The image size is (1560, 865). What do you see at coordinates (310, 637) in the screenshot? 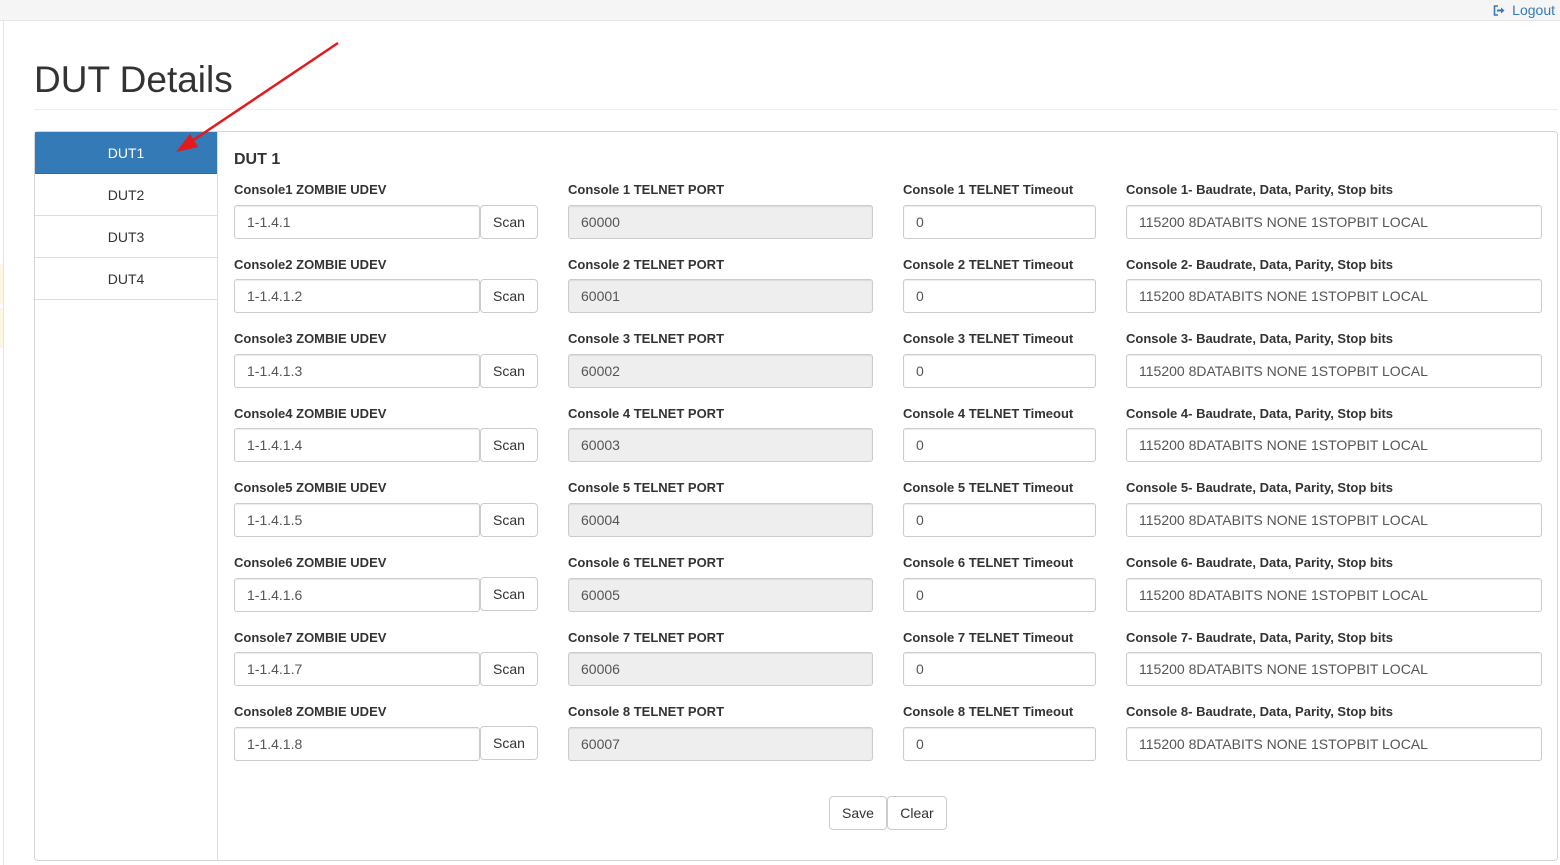
I see `udev-label: Console7 ZOMBIE UDEV` at bounding box center [310, 637].